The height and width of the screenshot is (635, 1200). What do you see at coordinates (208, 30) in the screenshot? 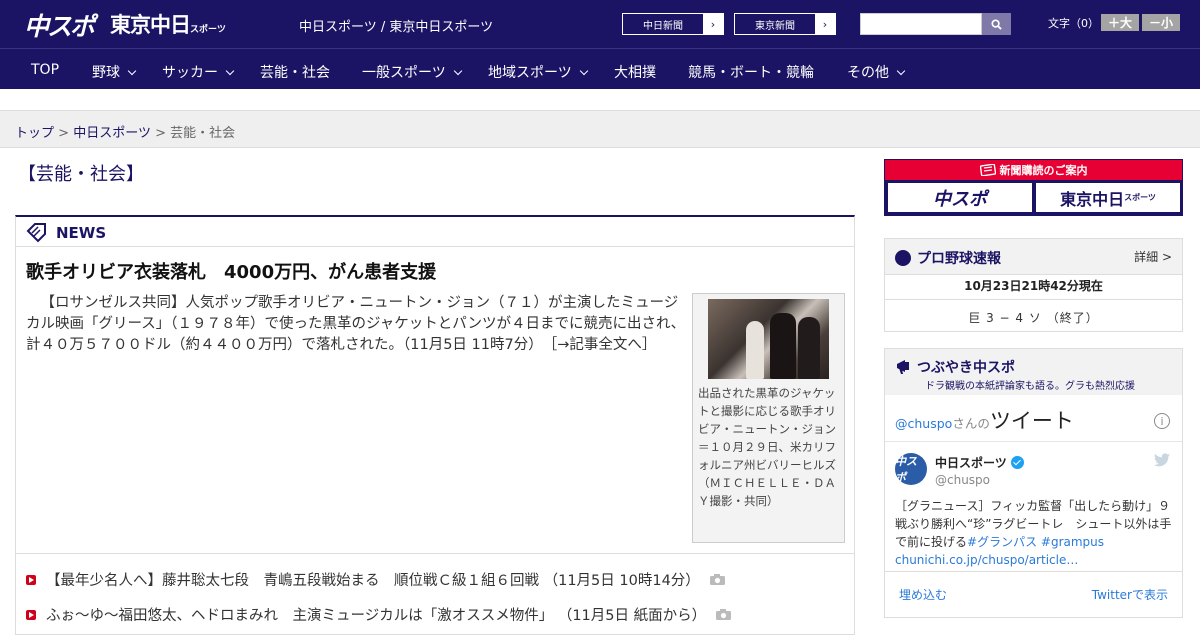
I see `tokyo-logo-small: スポーツ` at bounding box center [208, 30].